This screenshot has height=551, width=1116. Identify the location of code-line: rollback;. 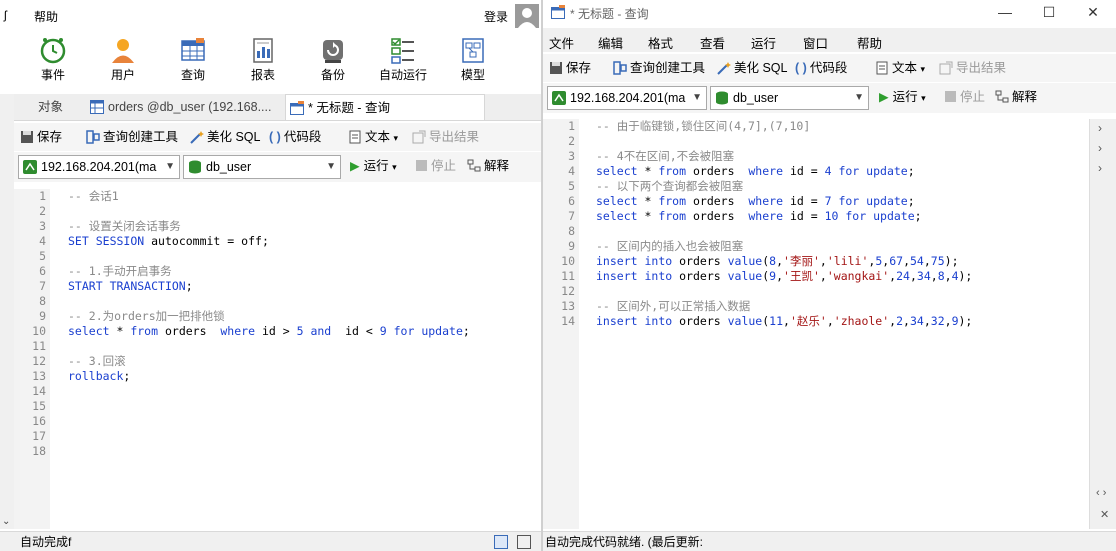
(269, 376).